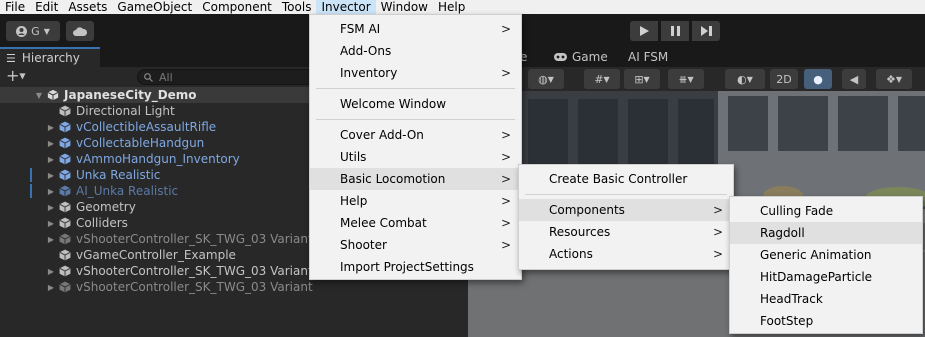 The image size is (925, 337). I want to click on tab-hierarchy: ☰ Hierarchy, so click(50, 57).